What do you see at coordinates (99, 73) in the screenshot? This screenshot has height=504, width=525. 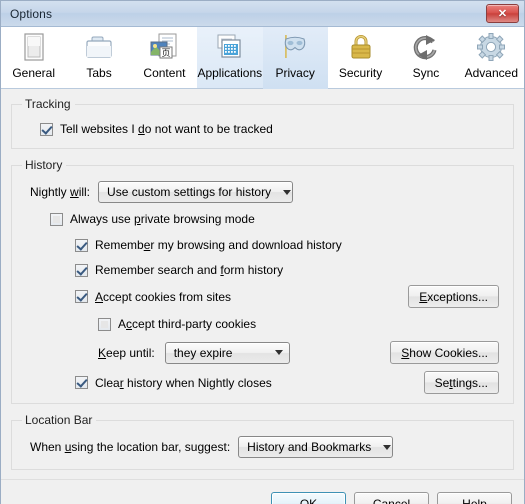 I see `tab-tabs-label: Tabs` at bounding box center [99, 73].